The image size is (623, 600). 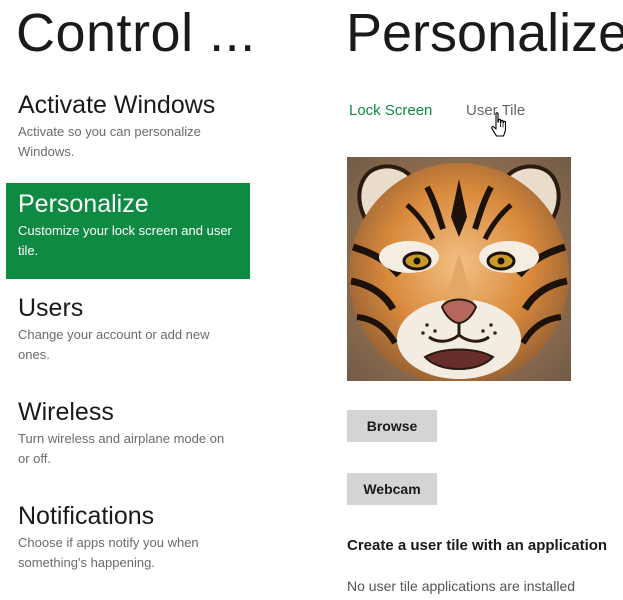 I want to click on page-title-personalize: Personalize, so click(x=484, y=33).